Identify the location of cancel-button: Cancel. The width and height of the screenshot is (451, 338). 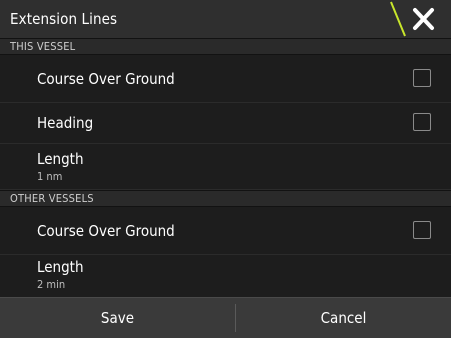
(343, 318).